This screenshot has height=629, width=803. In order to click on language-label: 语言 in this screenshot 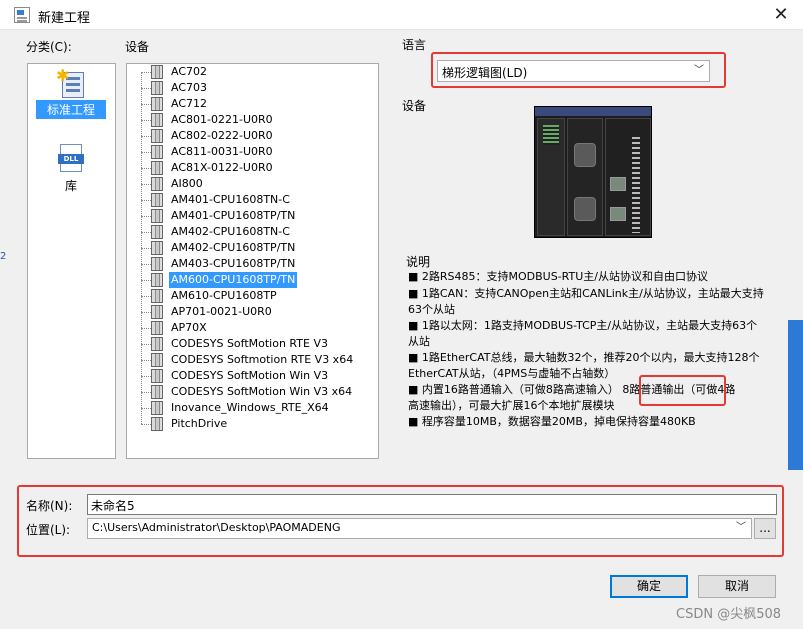, I will do `click(414, 45)`.